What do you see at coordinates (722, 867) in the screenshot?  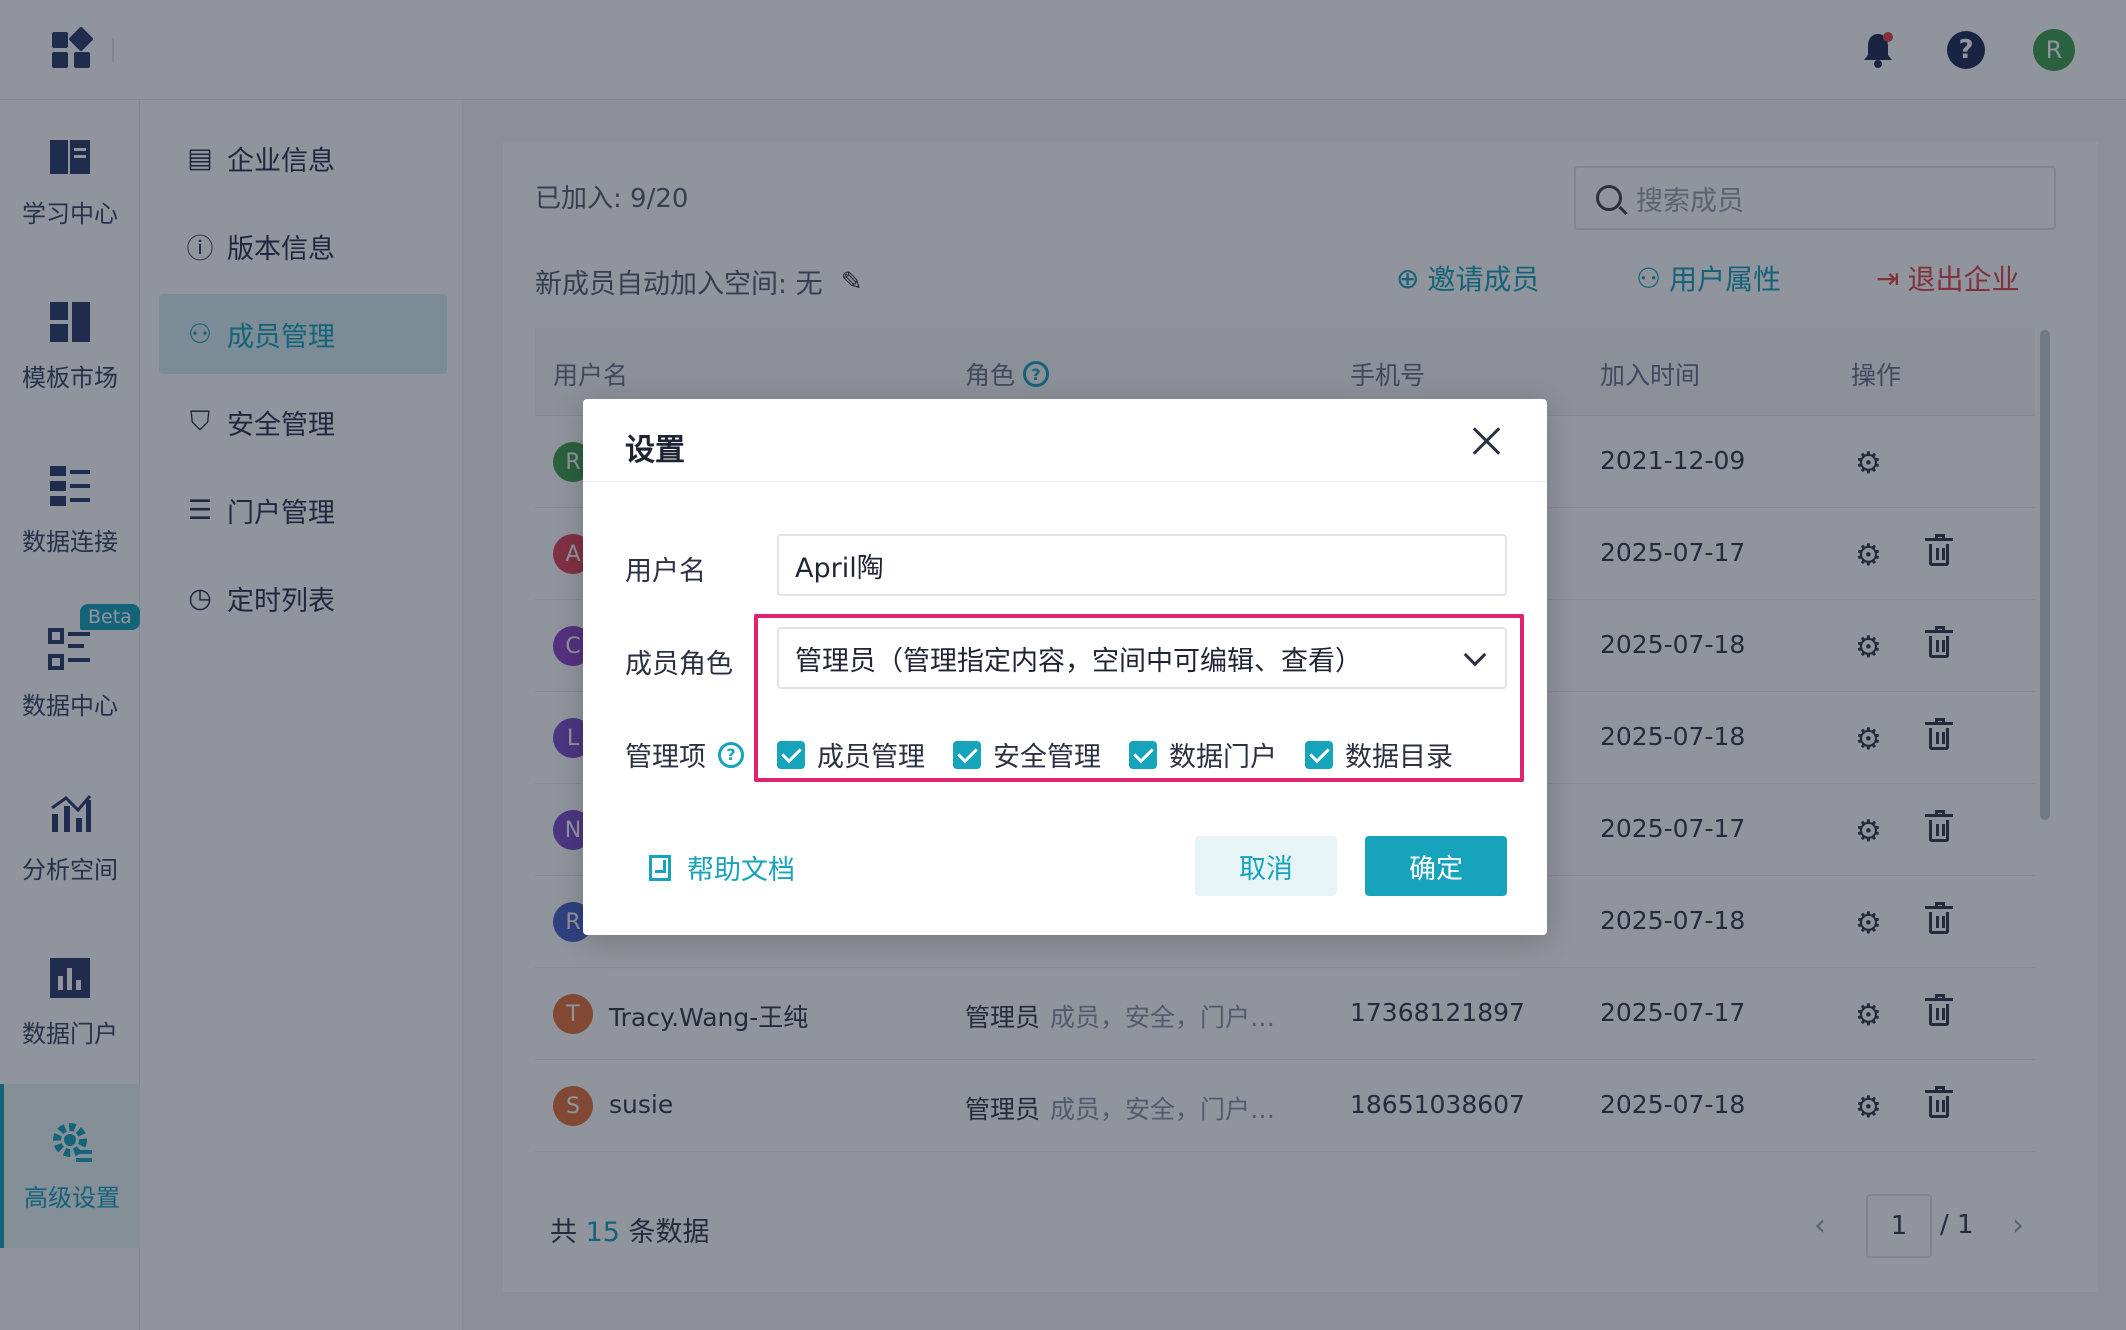 I see `help-doc-link: 帮助文档` at bounding box center [722, 867].